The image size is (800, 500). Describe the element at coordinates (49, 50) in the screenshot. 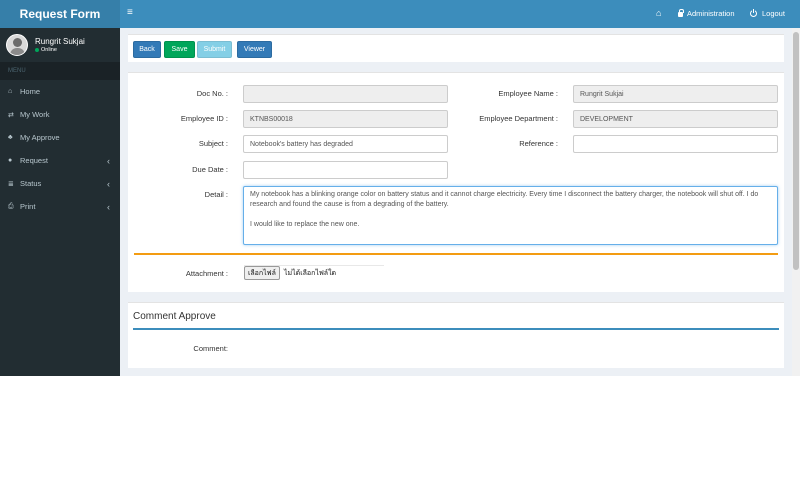

I see `user-status-label: Online` at that location.